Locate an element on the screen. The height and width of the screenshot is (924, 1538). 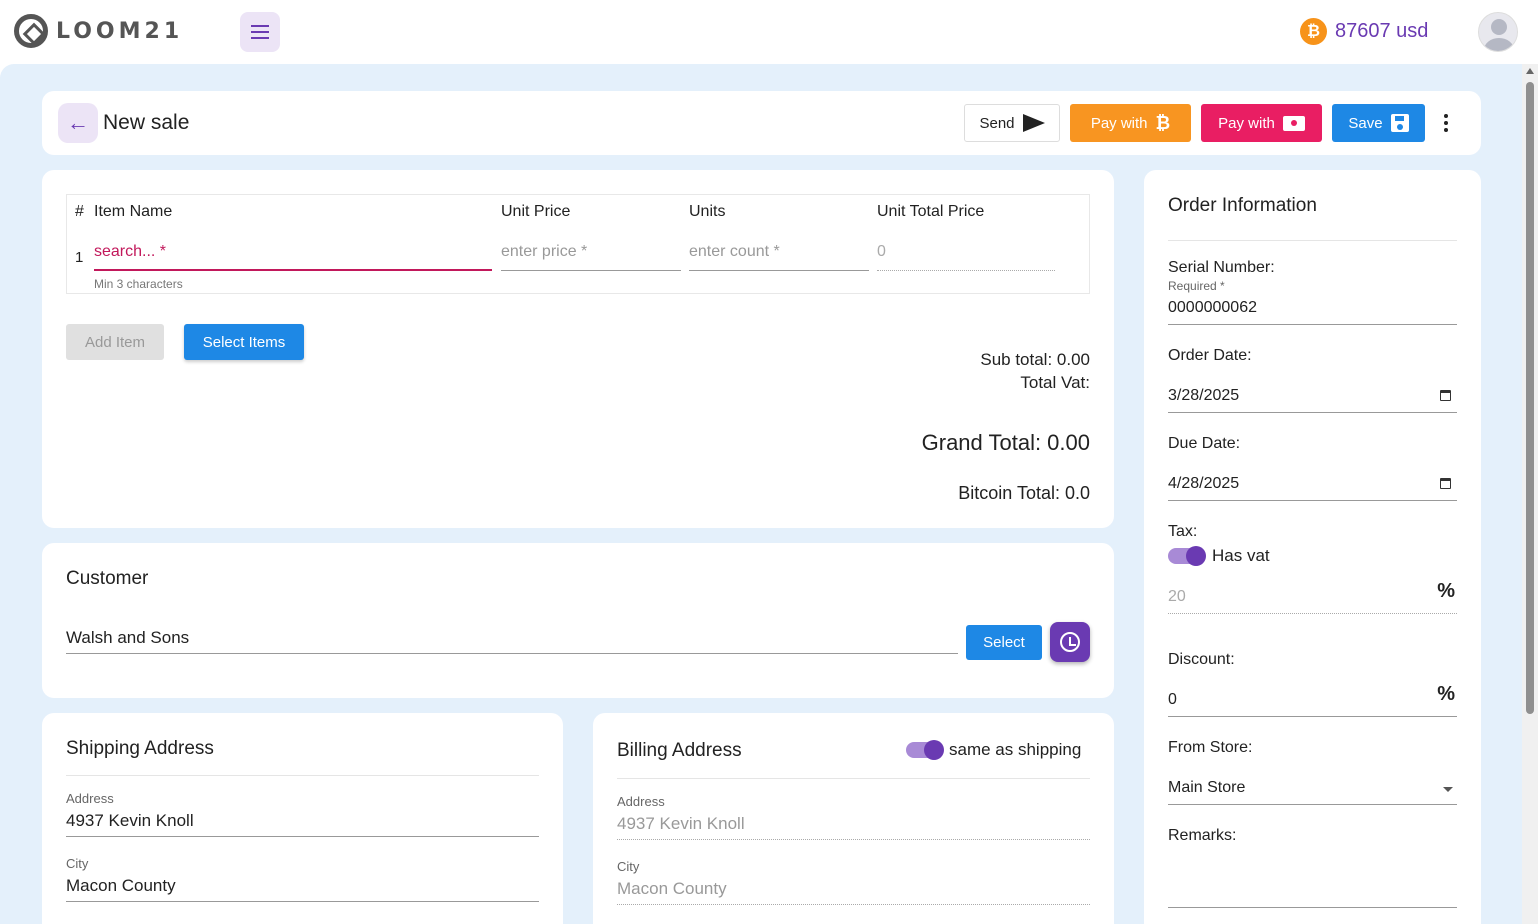
column-header-number: # is located at coordinates (79, 211).